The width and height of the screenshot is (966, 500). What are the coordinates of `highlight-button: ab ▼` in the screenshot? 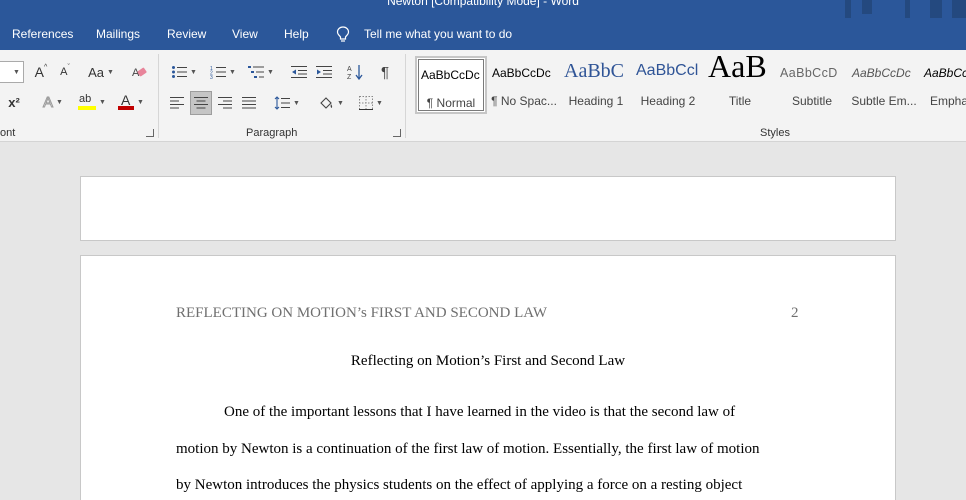 It's located at (92, 102).